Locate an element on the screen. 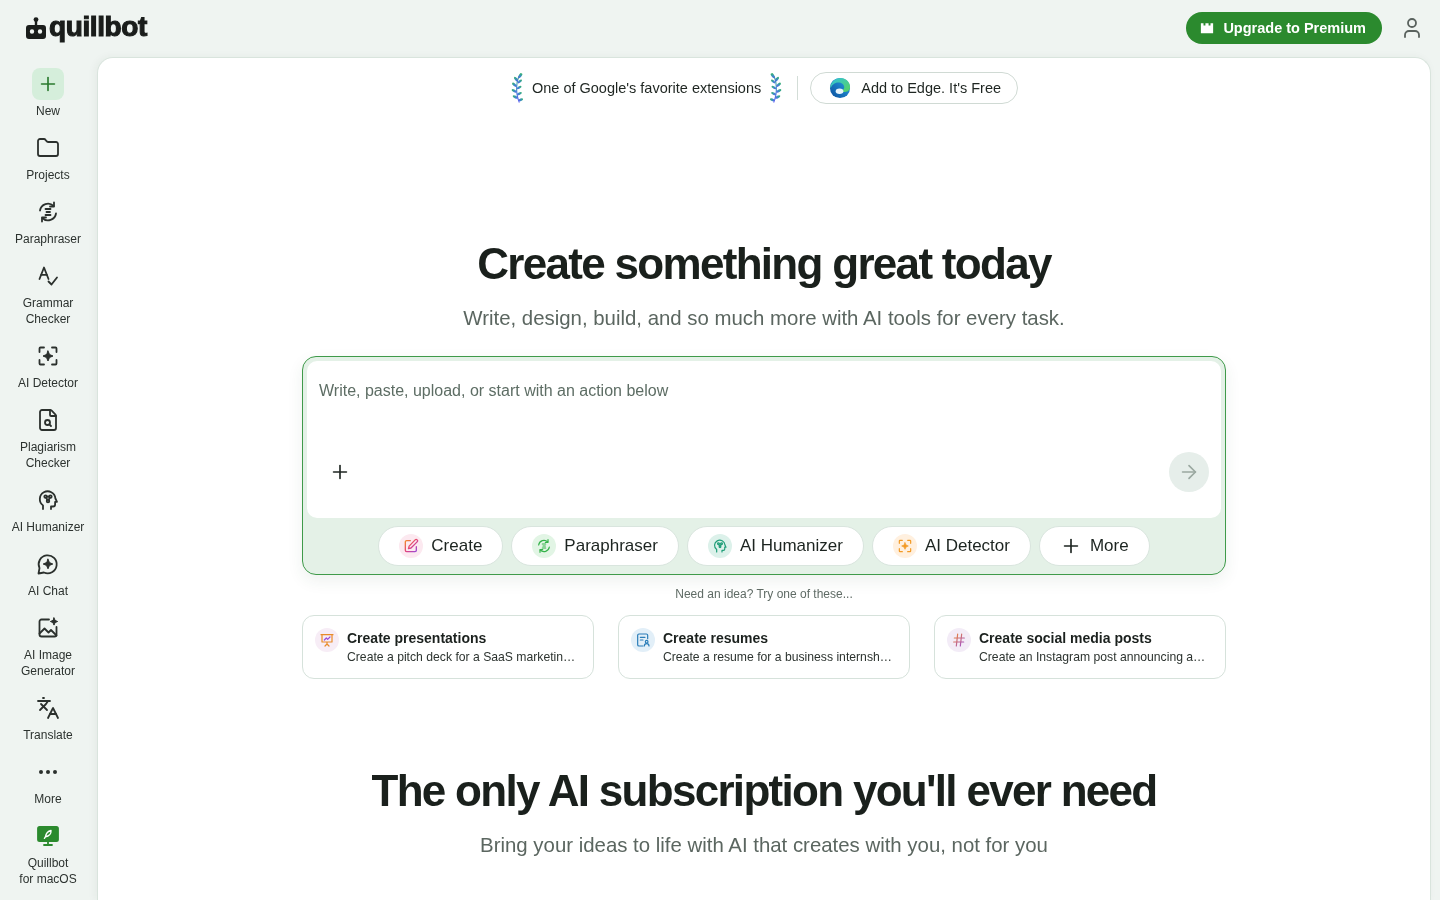 This screenshot has height=900, width=1440. sidebar-item: AI Chat is located at coordinates (48, 576).